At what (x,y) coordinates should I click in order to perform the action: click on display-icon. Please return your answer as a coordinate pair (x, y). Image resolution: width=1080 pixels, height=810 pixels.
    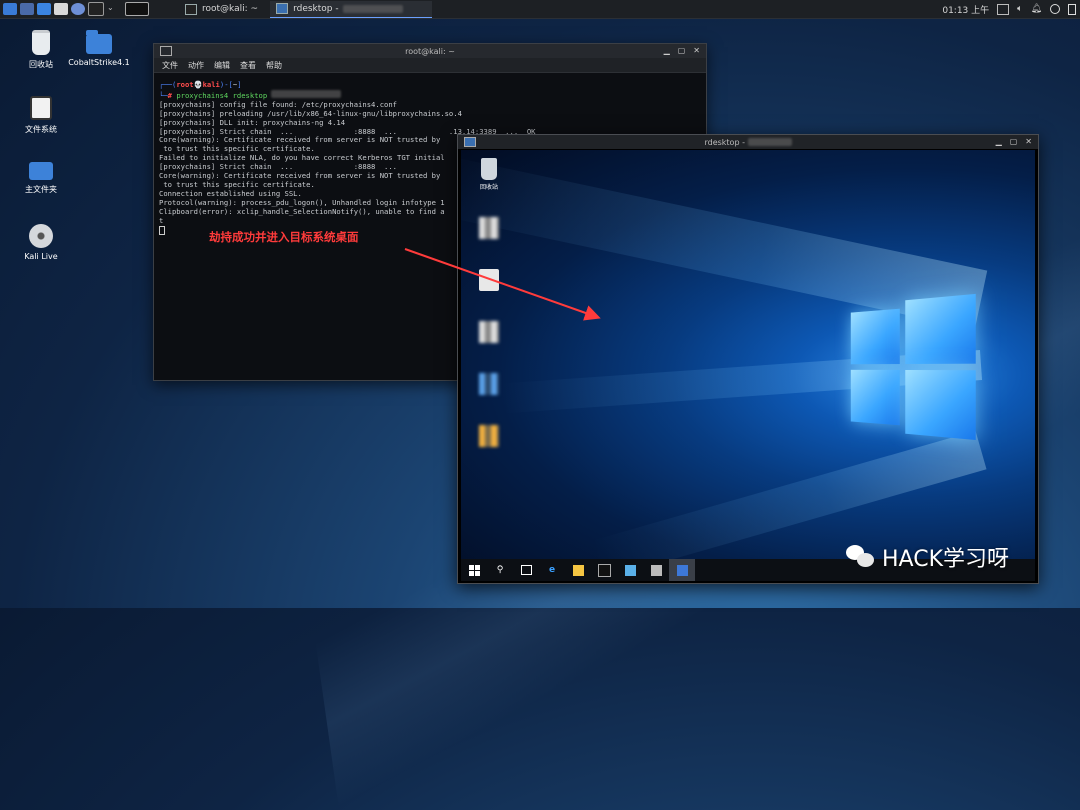
    Looking at the image, I should click on (1003, 9).